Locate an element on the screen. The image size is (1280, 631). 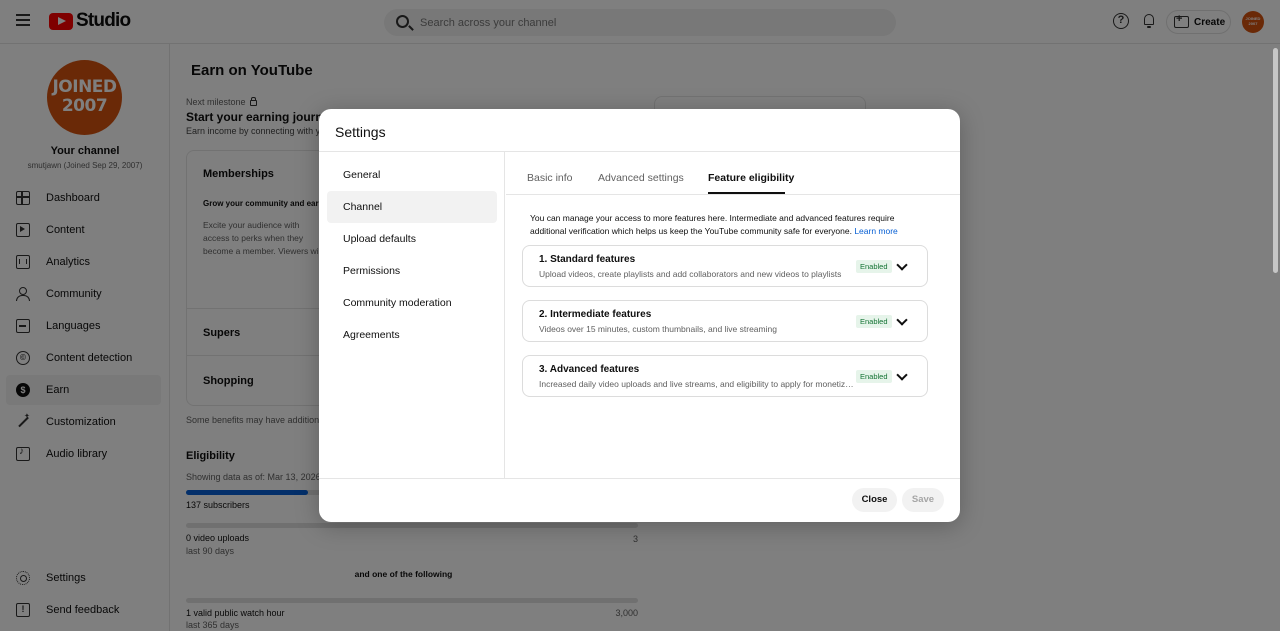
settings-nav-upload-defaults: Upload defaults is located at coordinates (412, 239).